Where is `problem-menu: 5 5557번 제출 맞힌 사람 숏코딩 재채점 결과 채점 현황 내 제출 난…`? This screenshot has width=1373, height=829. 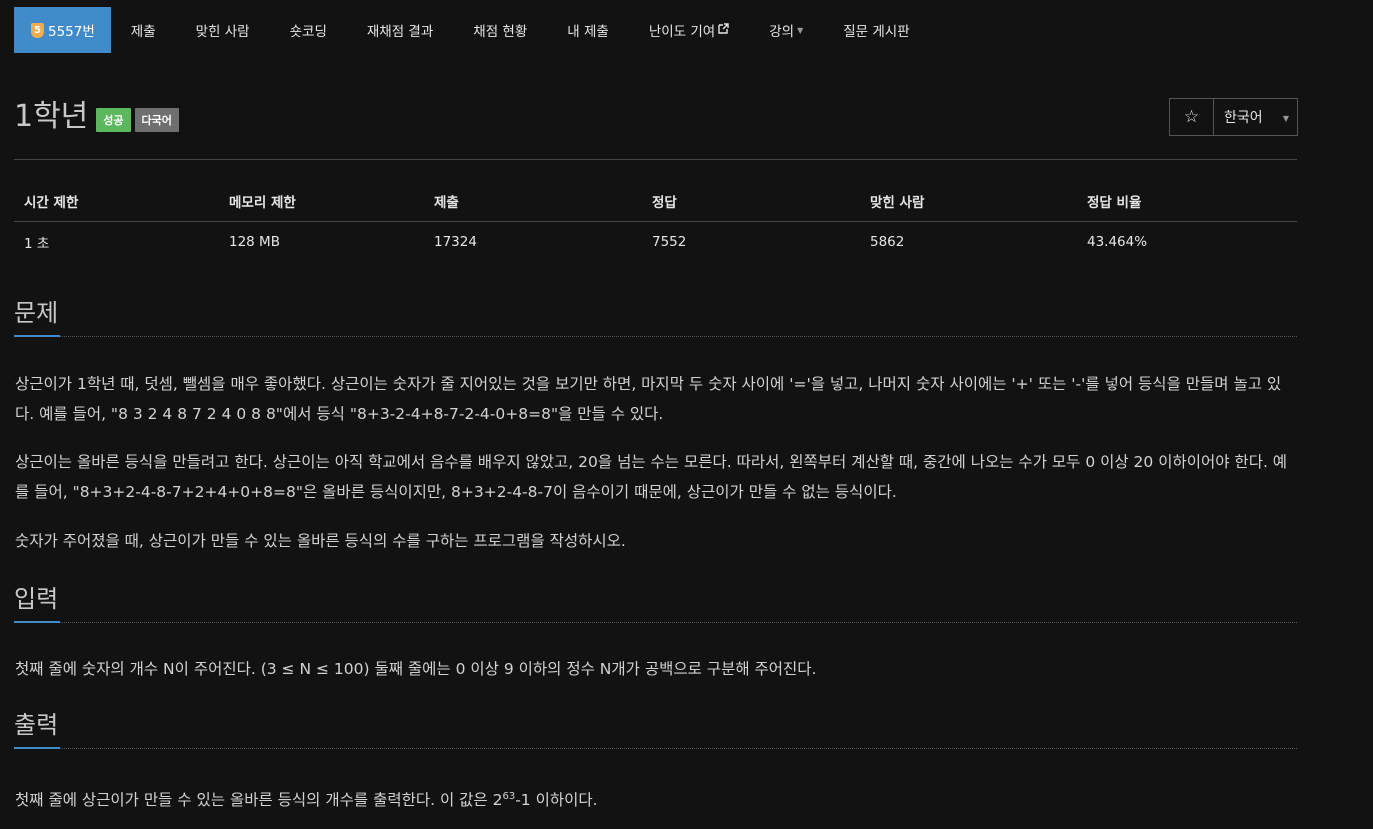
problem-menu: 5 5557번 제출 맞힌 사람 숏코딩 재채점 결과 채점 현황 내 제출 난… is located at coordinates (472, 30).